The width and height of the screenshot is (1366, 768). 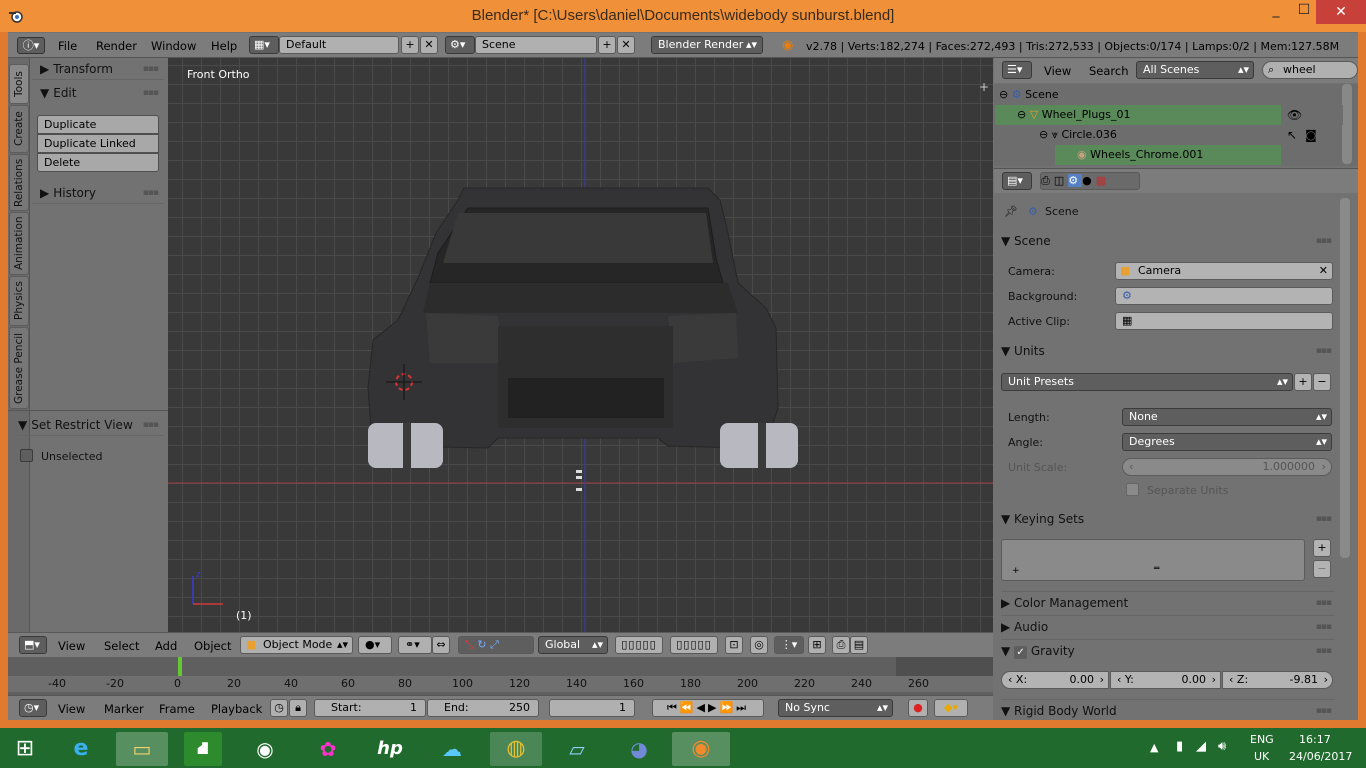 What do you see at coordinates (1222, 746) in the screenshot?
I see `volume-icon: 🔊︎` at bounding box center [1222, 746].